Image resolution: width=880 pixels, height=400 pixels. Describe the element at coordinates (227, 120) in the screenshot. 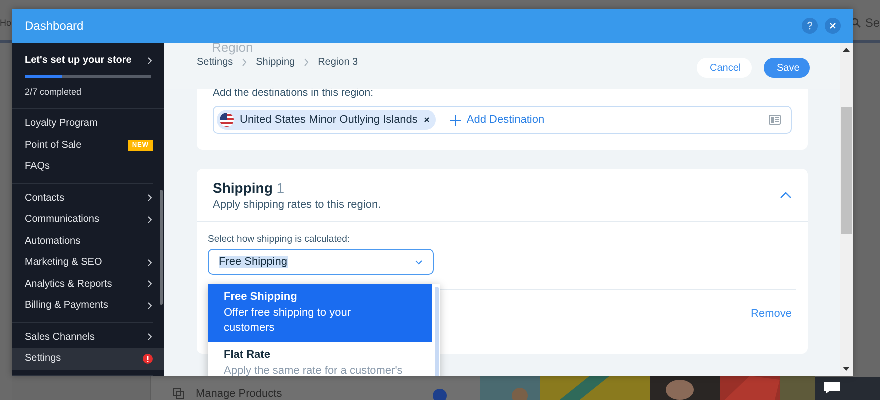

I see `flag-icon` at that location.